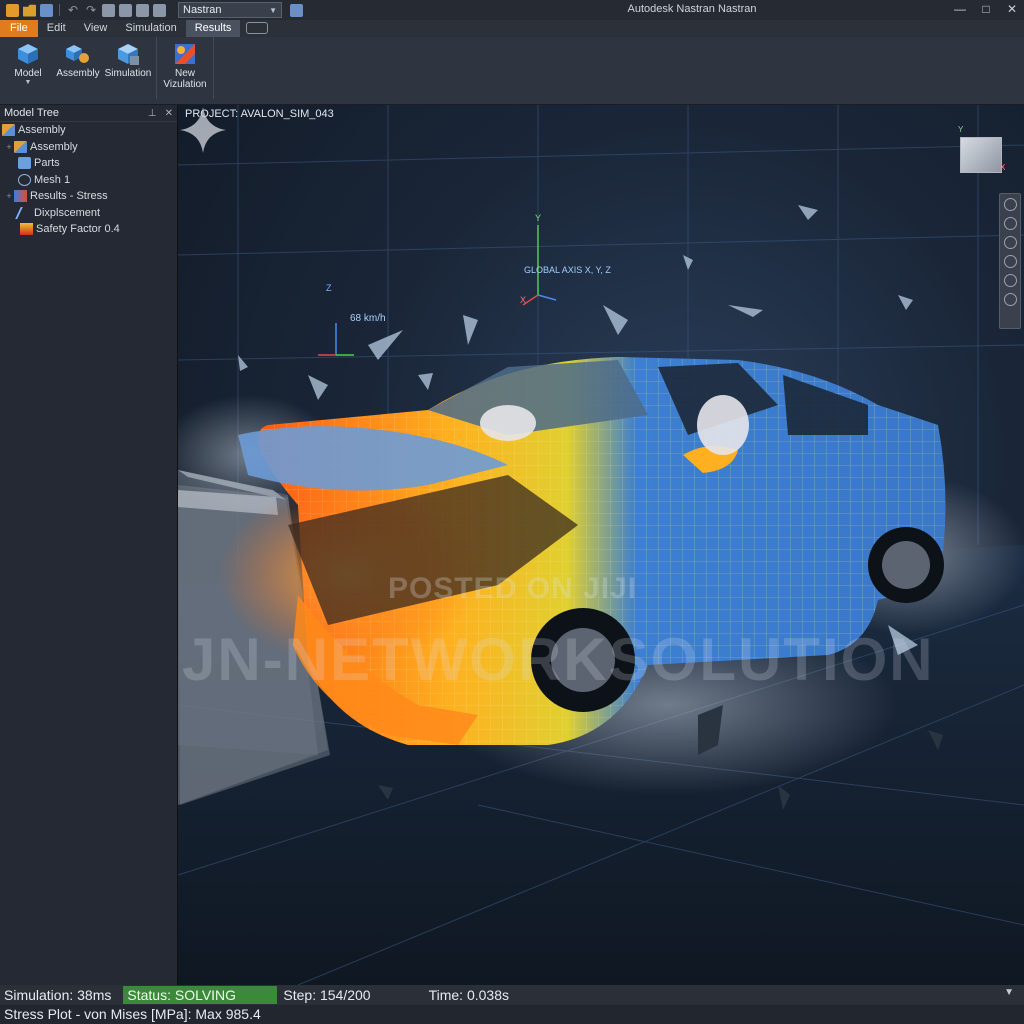  I want to click on panel-header-icons: ⊥ ✕, so click(160, 113).